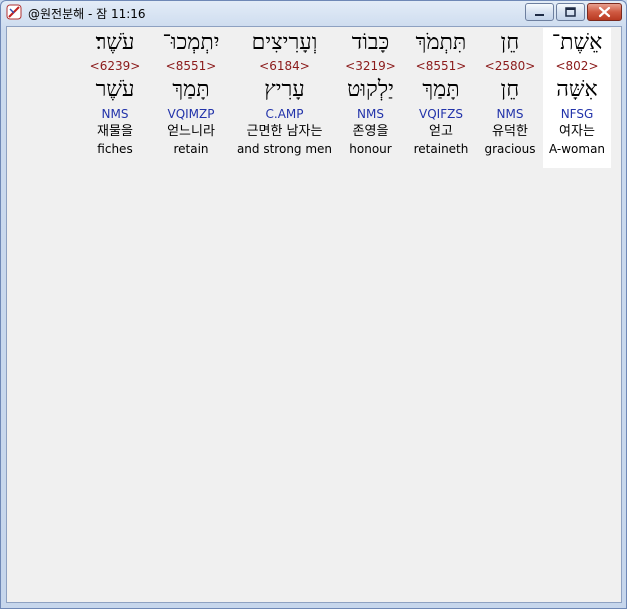  I want to click on parsing-code: NFSG, so click(577, 114).